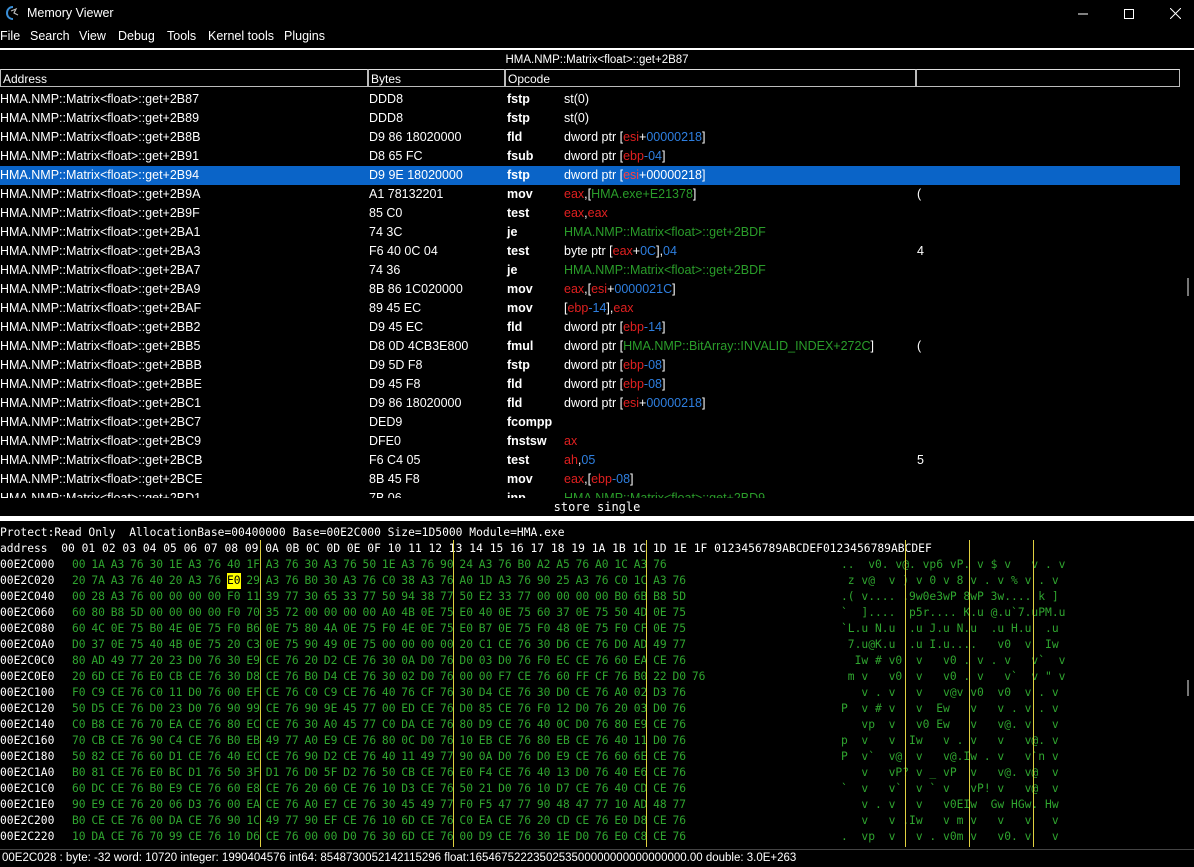  I want to click on hex-byte: A0, so click(311, 741).